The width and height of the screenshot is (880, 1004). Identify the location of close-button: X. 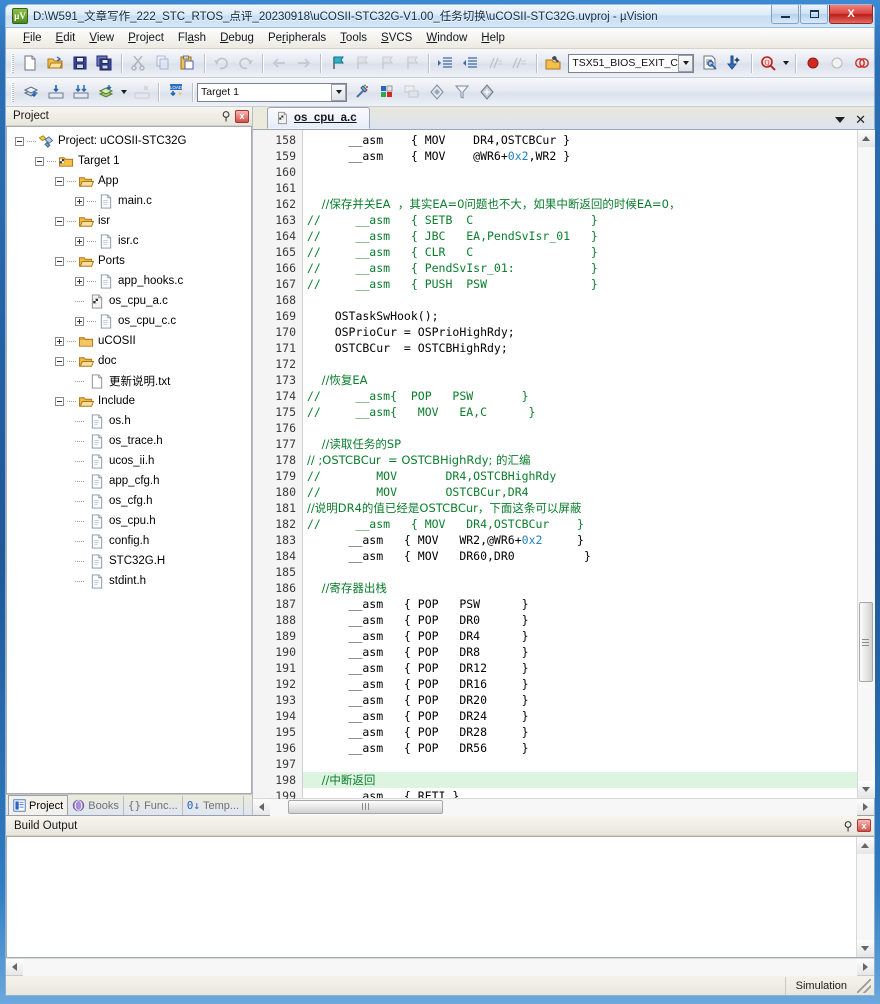
(851, 14).